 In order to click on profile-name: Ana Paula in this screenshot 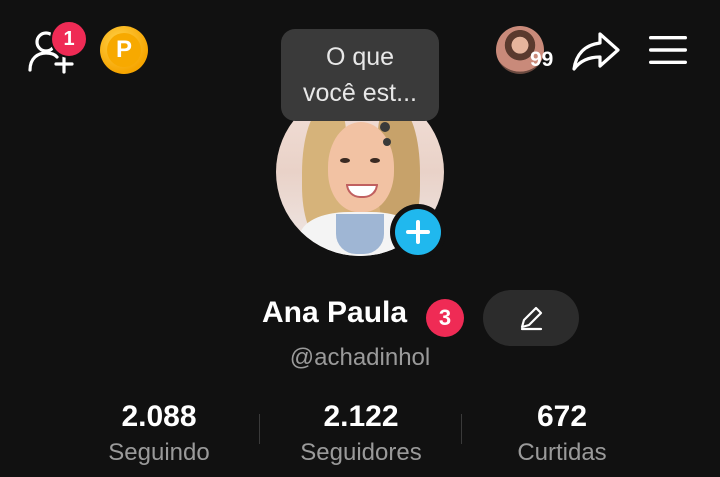, I will do `click(335, 312)`.